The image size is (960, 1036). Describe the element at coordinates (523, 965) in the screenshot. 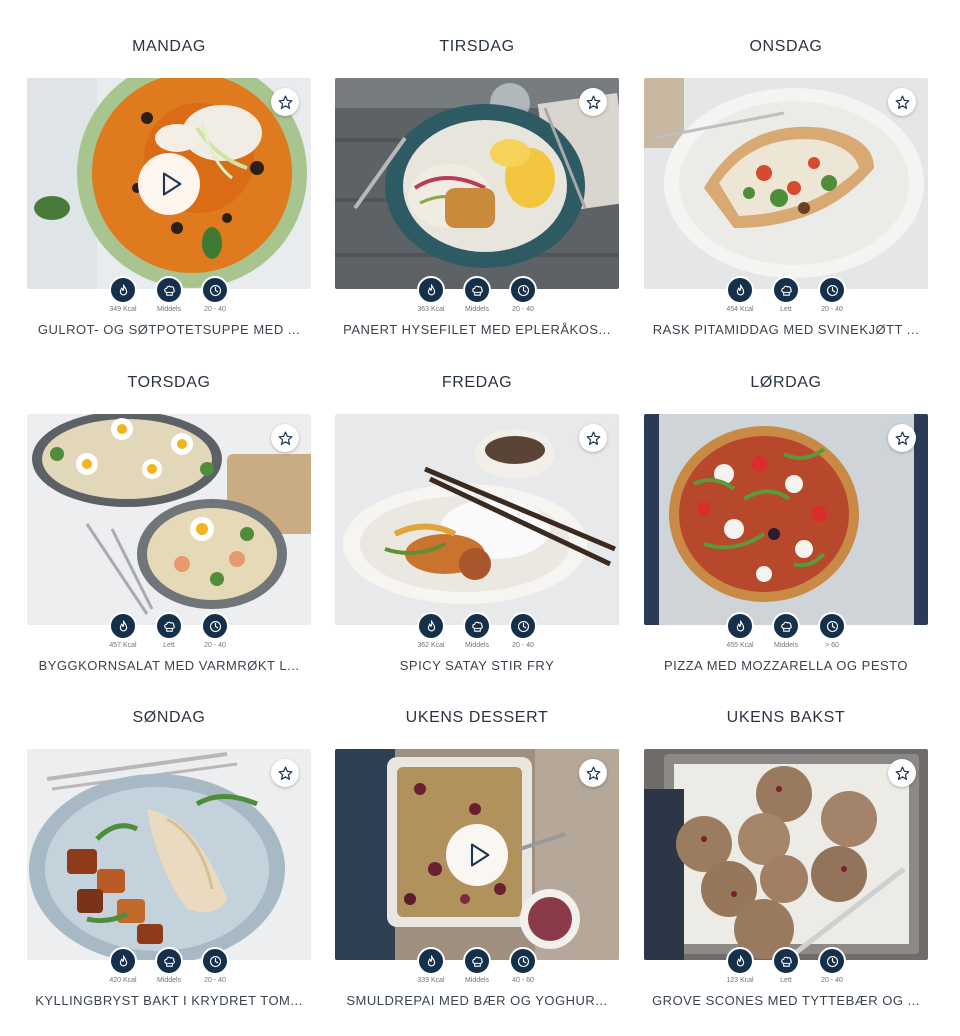

I see `time: 40 - 60` at that location.